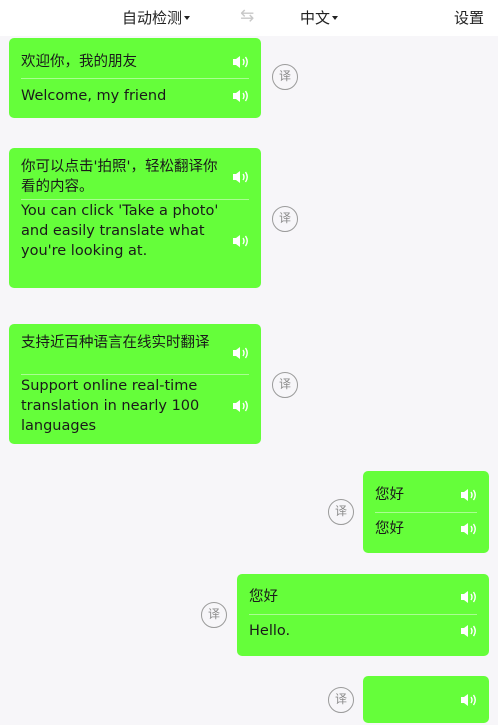  What do you see at coordinates (79, 62) in the screenshot?
I see `message-original-text: 欢迎你，我的朋友` at bounding box center [79, 62].